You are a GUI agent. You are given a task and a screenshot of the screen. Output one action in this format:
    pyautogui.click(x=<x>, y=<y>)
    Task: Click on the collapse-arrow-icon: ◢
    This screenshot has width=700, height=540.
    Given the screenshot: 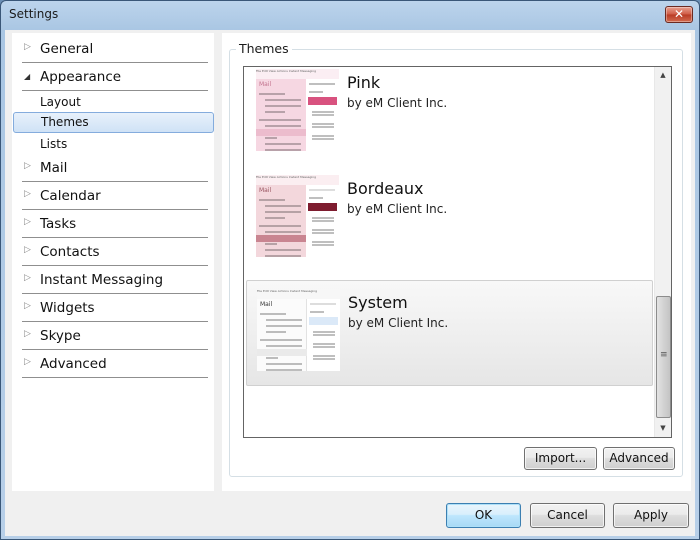 What is the action you would take?
    pyautogui.click(x=27, y=76)
    